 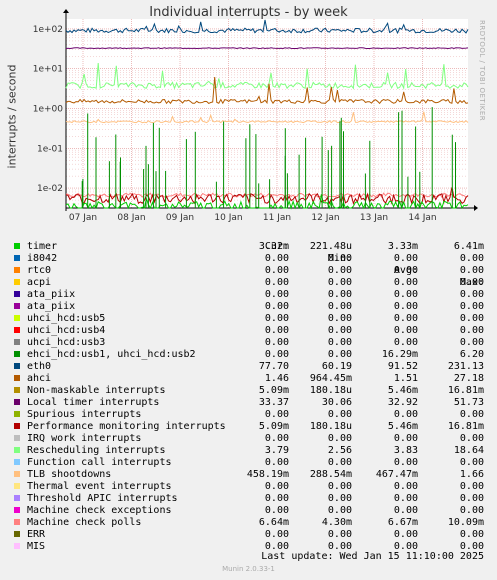 I want to click on legend-name: Spurious interrupts, so click(x=84, y=414).